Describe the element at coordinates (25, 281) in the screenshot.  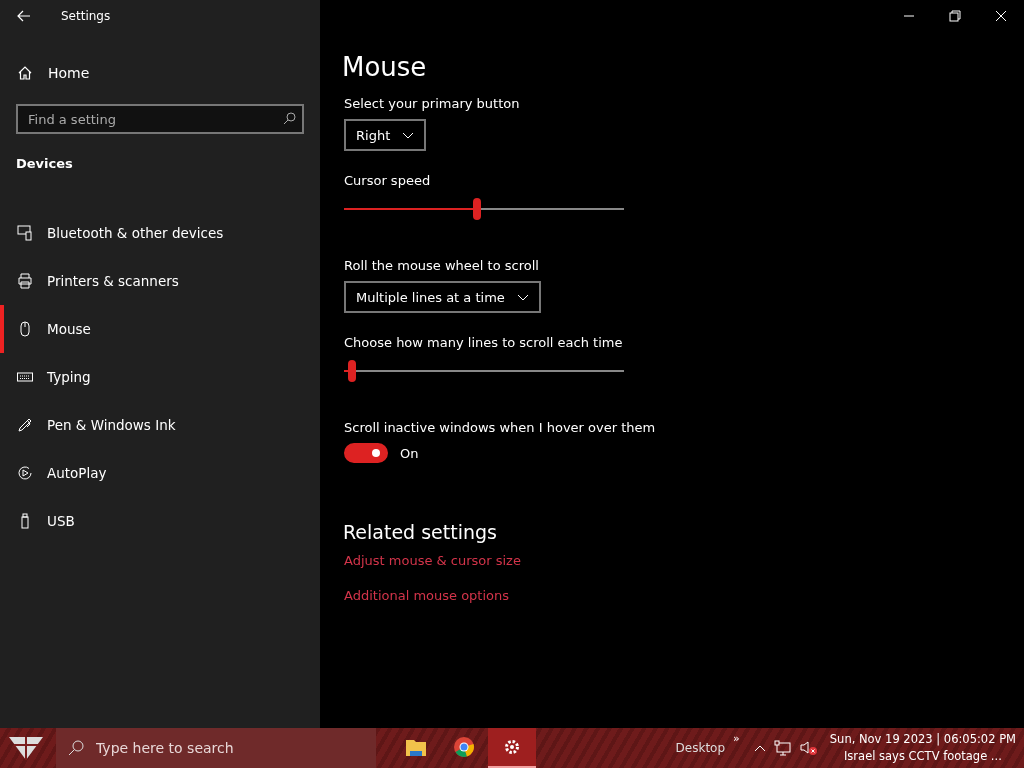
I see `printer-icon` at that location.